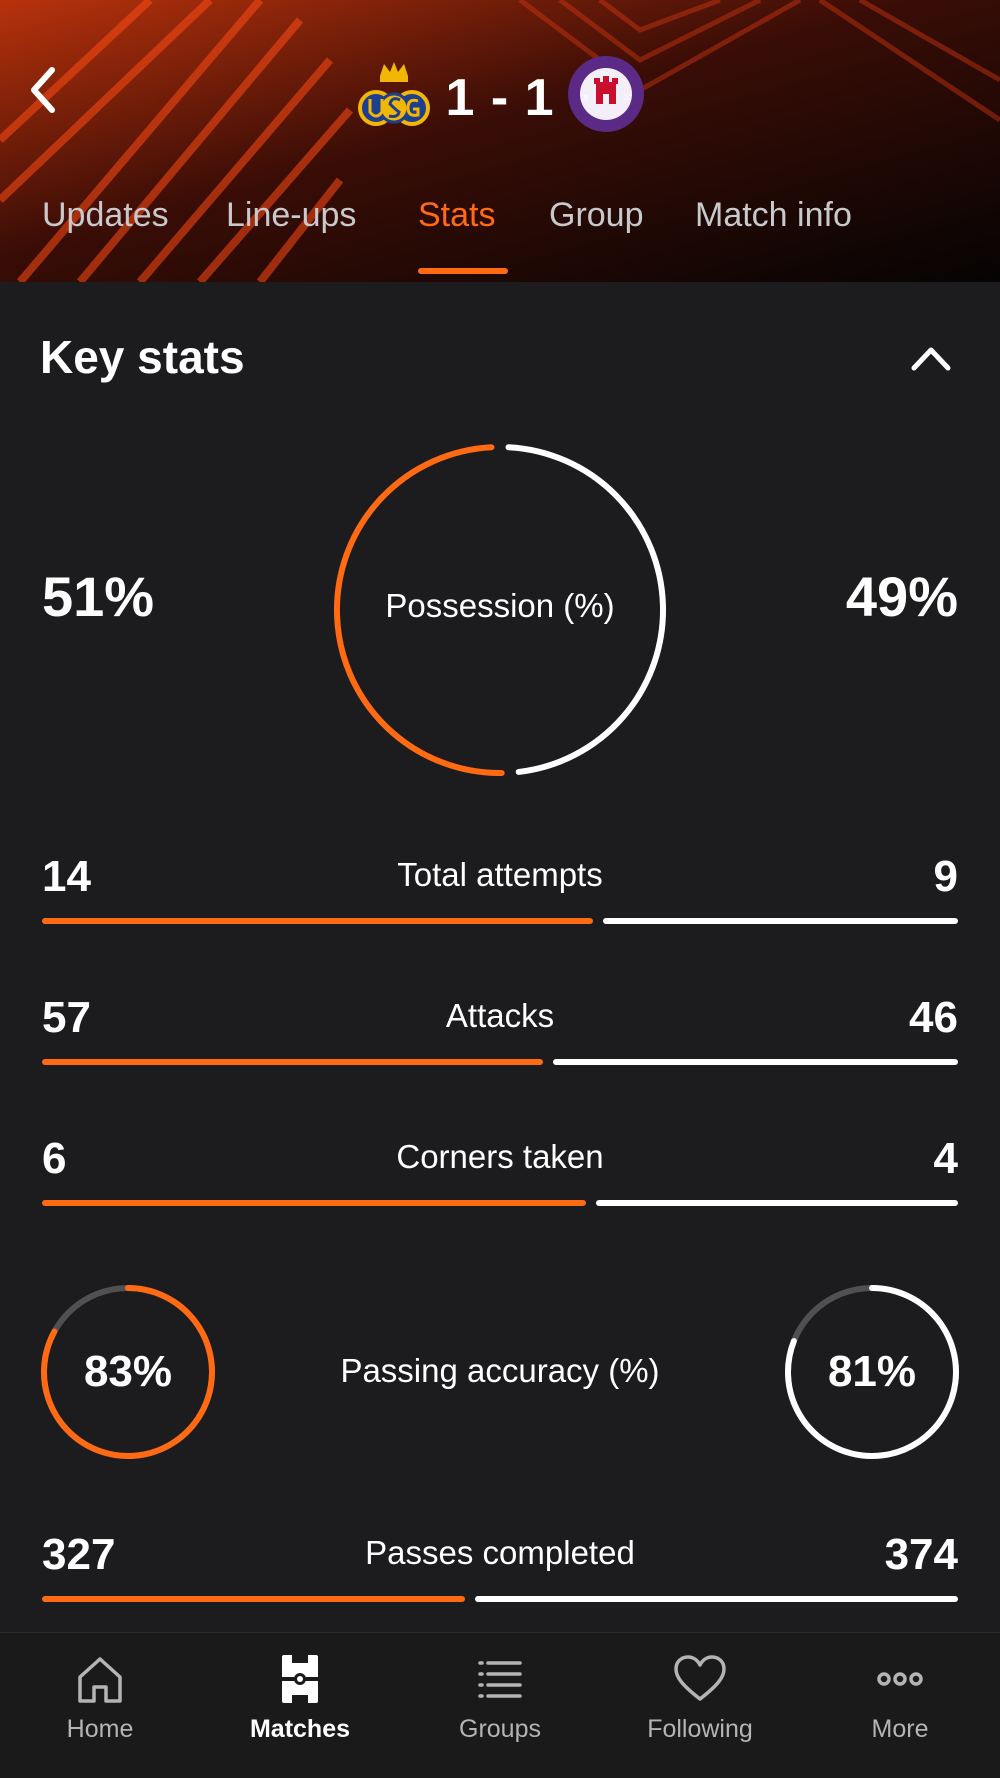 Image resolution: width=1000 pixels, height=1778 pixels. What do you see at coordinates (128, 1371) in the screenshot?
I see `passing-accuracy-home-value: 83%` at bounding box center [128, 1371].